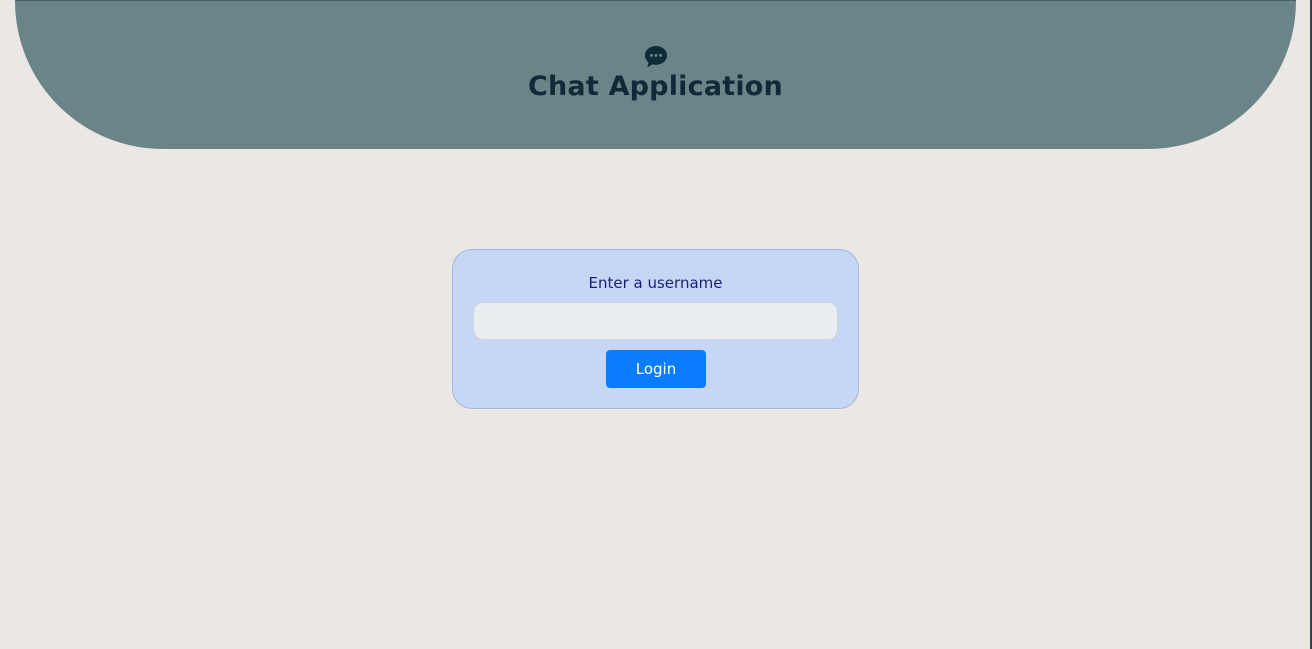  Describe the element at coordinates (655, 86) in the screenshot. I see `app-title: Chat Application` at that location.